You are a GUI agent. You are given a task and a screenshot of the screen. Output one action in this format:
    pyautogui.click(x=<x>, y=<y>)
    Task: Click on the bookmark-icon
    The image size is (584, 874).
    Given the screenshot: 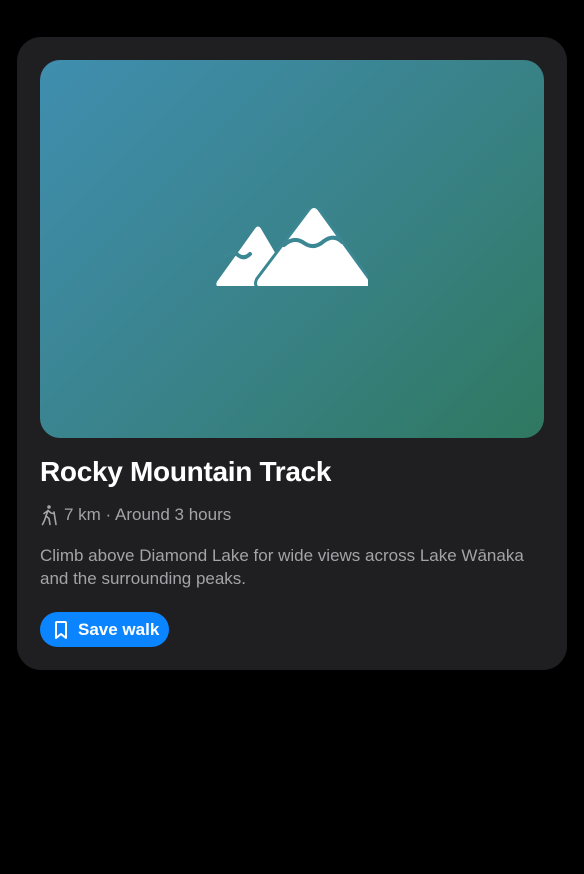 What is the action you would take?
    pyautogui.click(x=61, y=629)
    